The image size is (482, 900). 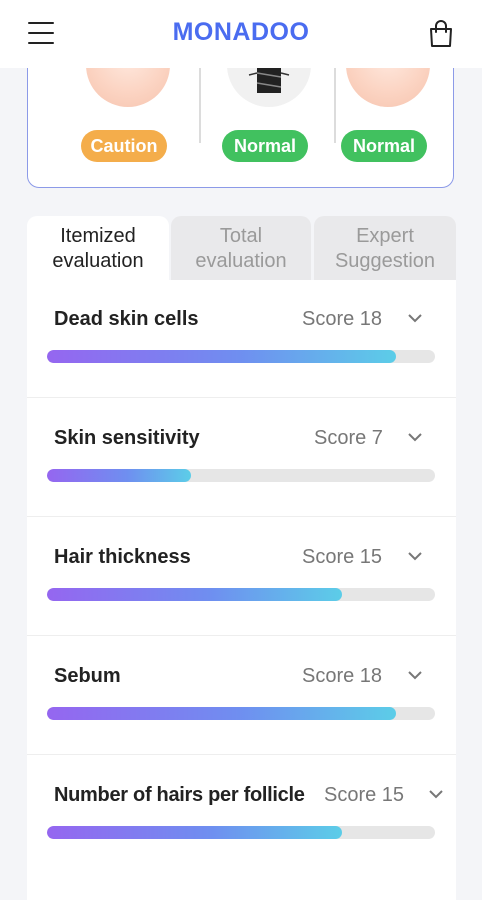 What do you see at coordinates (241, 815) in the screenshot?
I see `evaluation-item-hairs-per-follicle: Number of hairs per follicle Score 15` at bounding box center [241, 815].